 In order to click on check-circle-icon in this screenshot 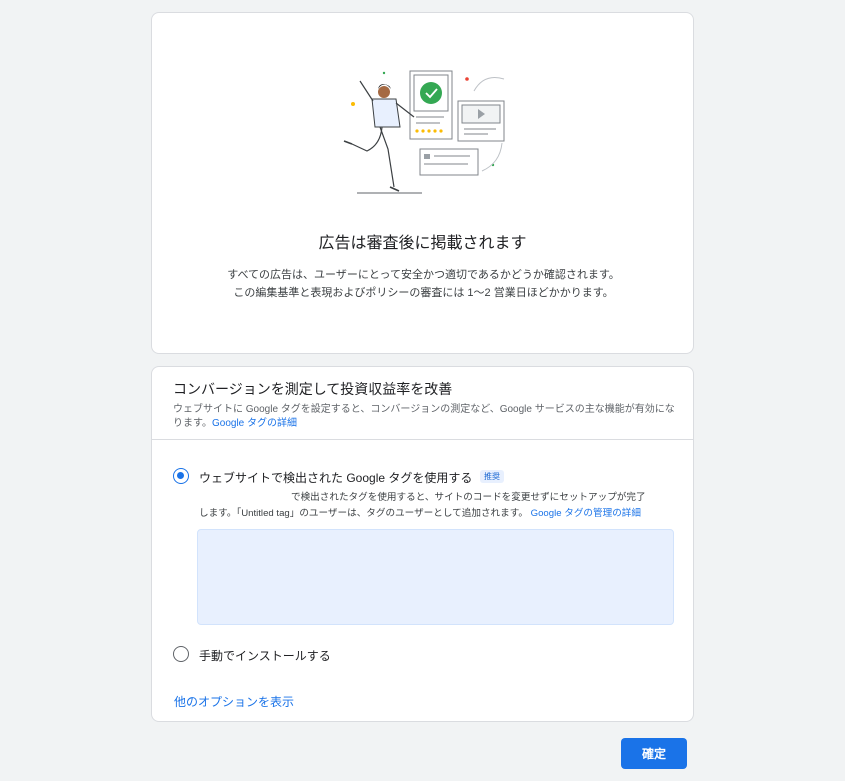, I will do `click(431, 93)`.